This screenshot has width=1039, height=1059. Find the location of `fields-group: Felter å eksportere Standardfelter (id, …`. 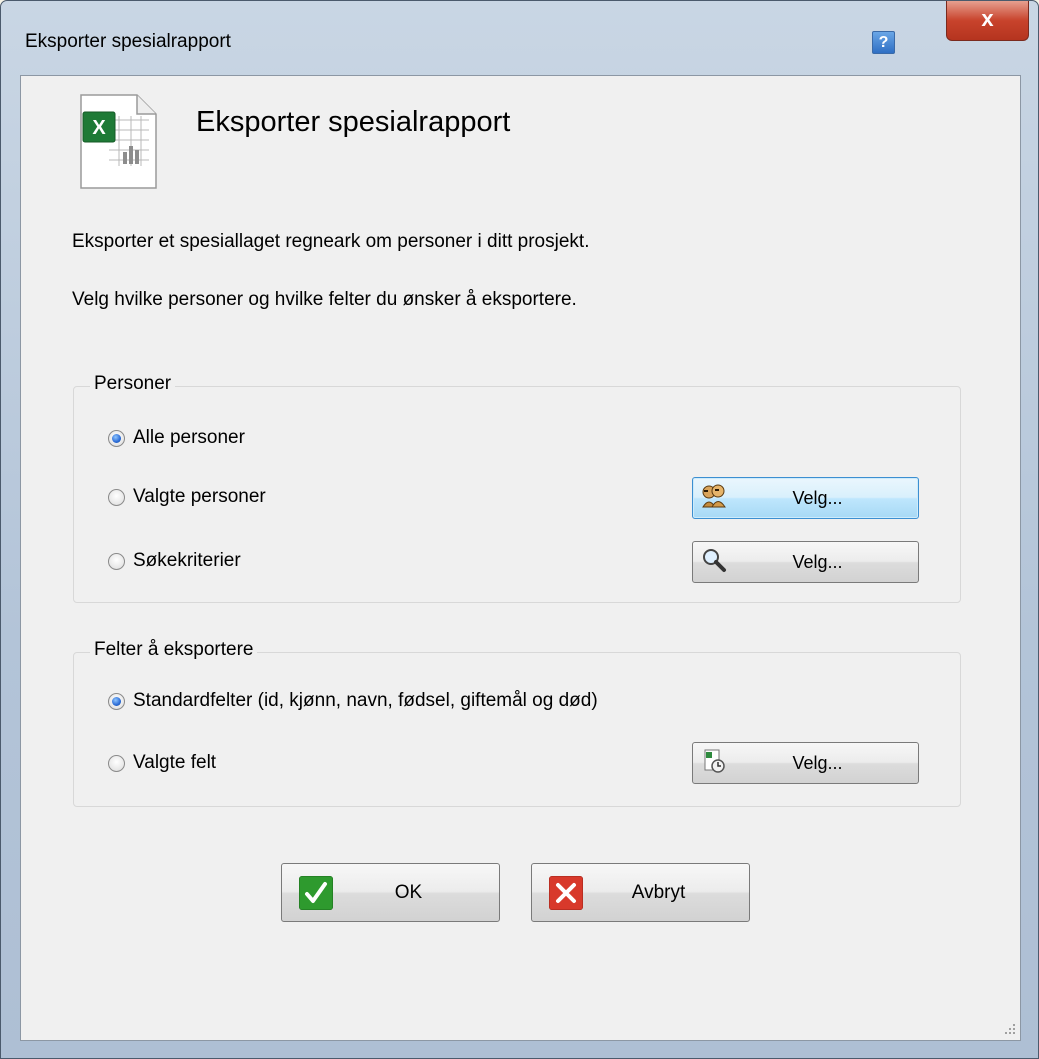

fields-group: Felter å eksportere Standardfelter (id, … is located at coordinates (517, 723).